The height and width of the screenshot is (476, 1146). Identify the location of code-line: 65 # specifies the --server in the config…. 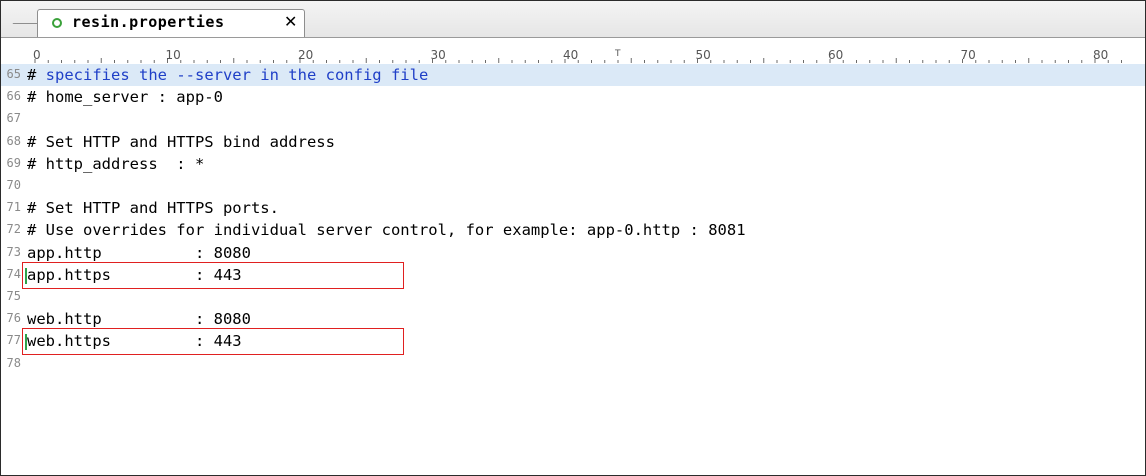
(573, 75).